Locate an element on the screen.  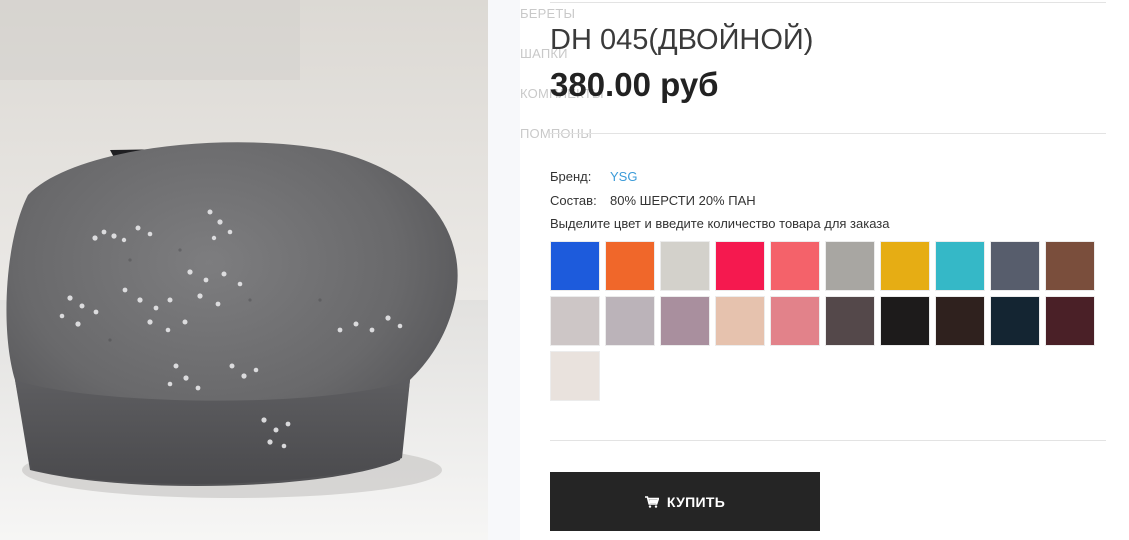
page-divider-strip is located at coordinates (504, 270).